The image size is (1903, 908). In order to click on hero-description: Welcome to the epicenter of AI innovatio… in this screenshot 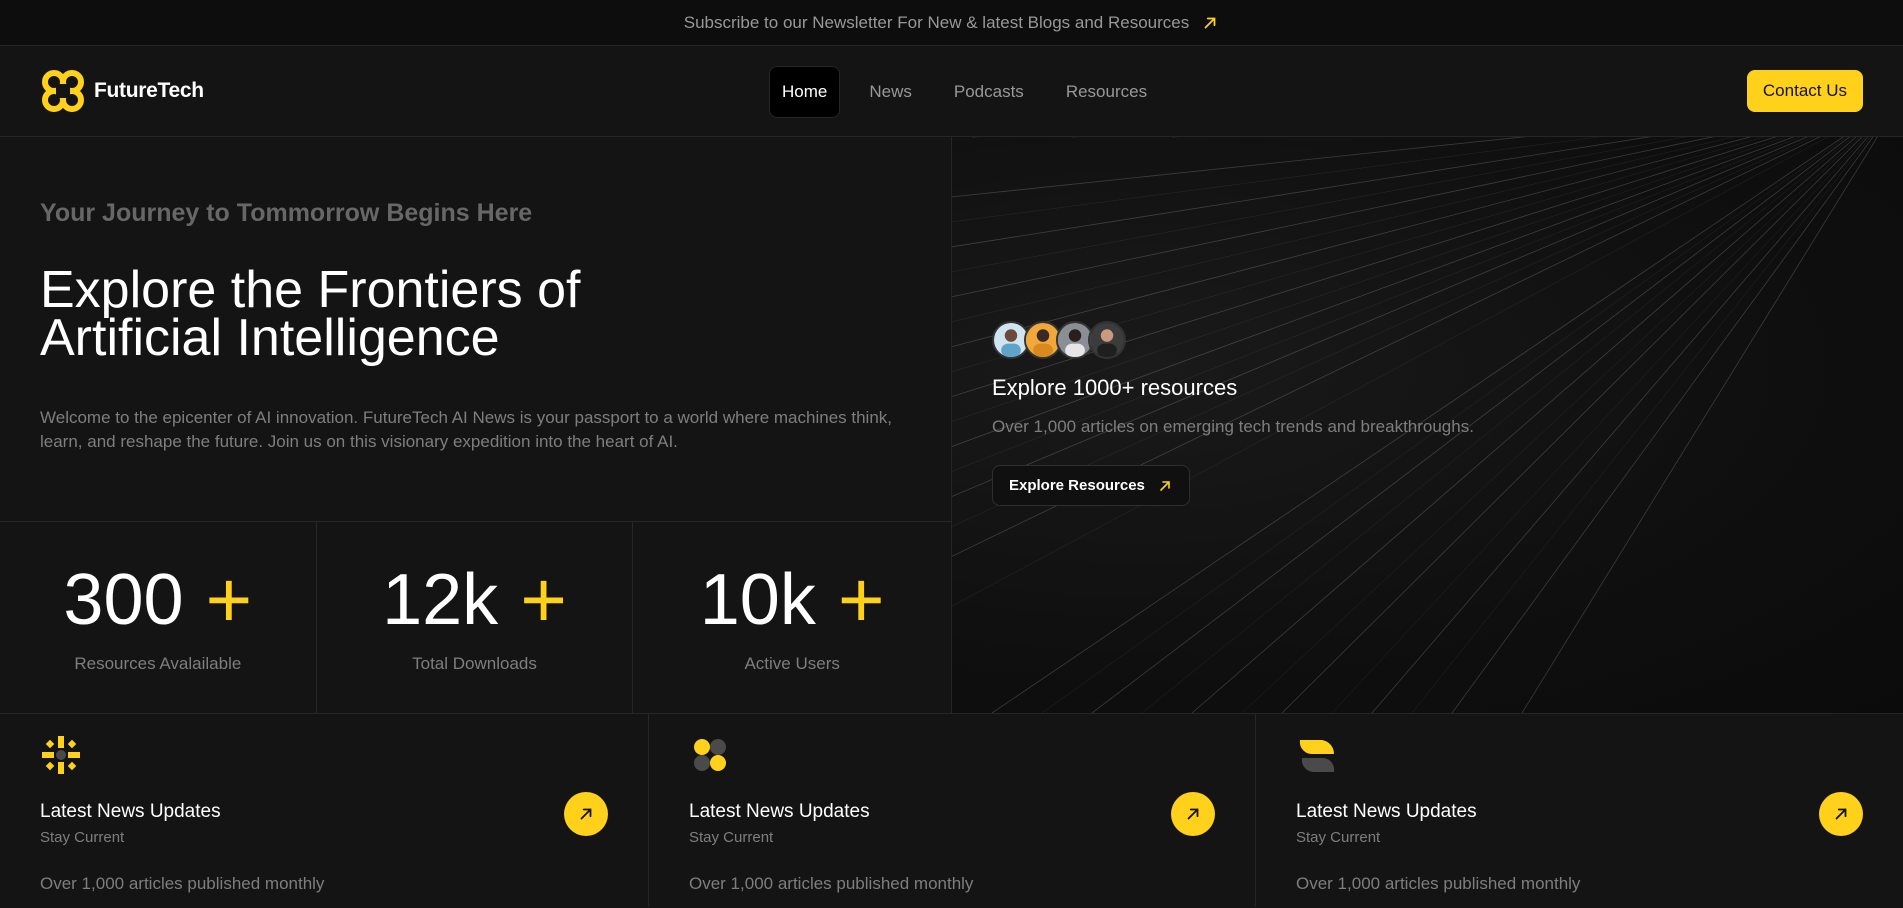, I will do `click(466, 429)`.